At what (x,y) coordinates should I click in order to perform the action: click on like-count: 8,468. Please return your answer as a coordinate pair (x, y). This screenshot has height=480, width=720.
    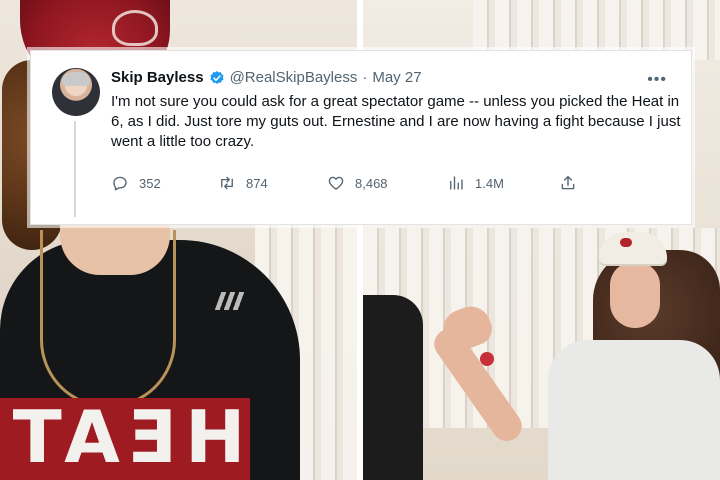
    Looking at the image, I should click on (371, 183).